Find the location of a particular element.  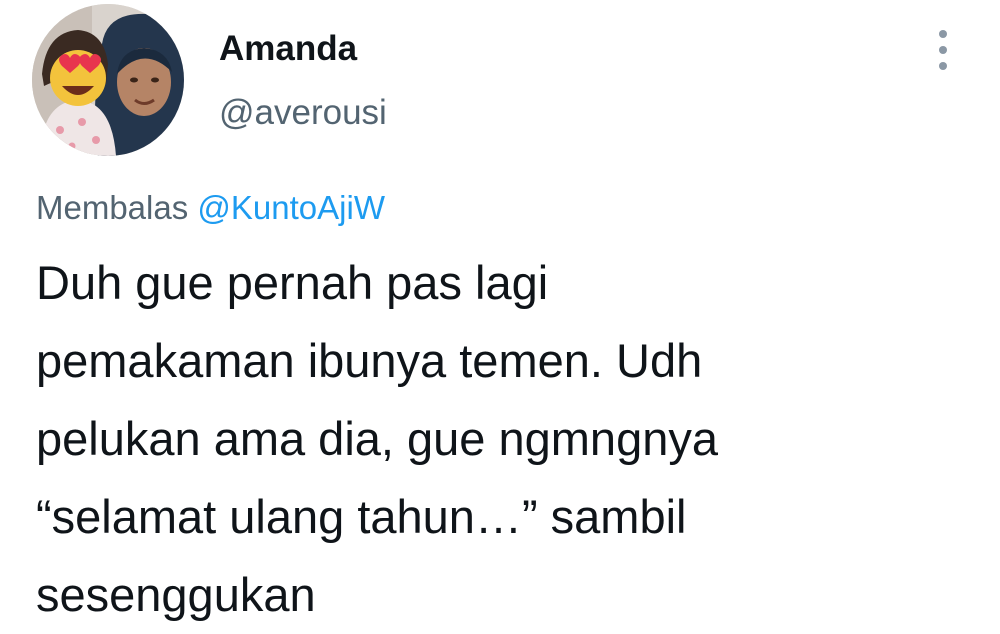

replying-to: Membalas @KuntoAjiW is located at coordinates (210, 208).